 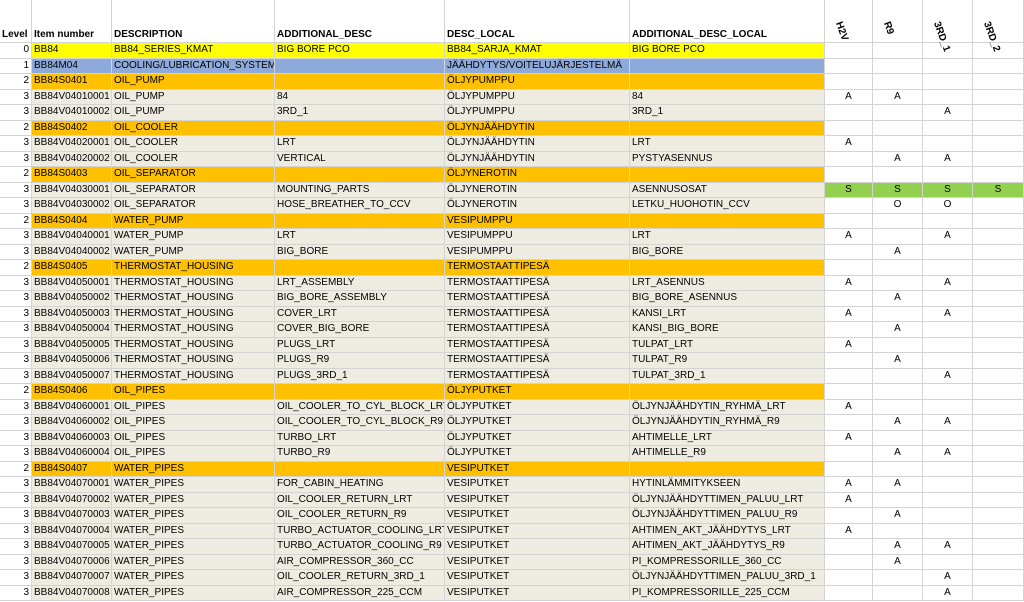 What do you see at coordinates (360, 158) in the screenshot?
I see `cell-add: VERTICAL` at bounding box center [360, 158].